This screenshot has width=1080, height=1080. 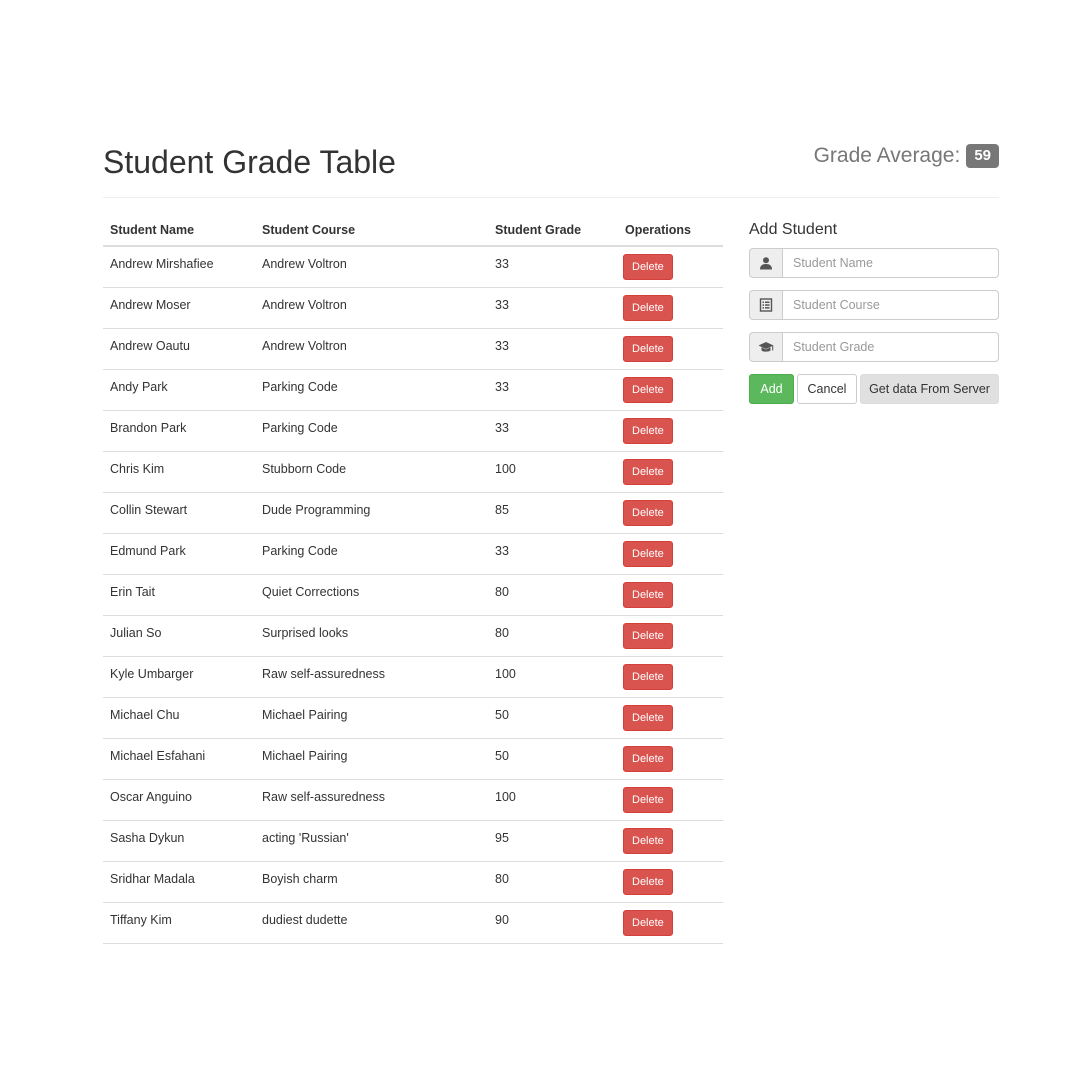 I want to click on list-alt-icon, so click(x=765, y=305).